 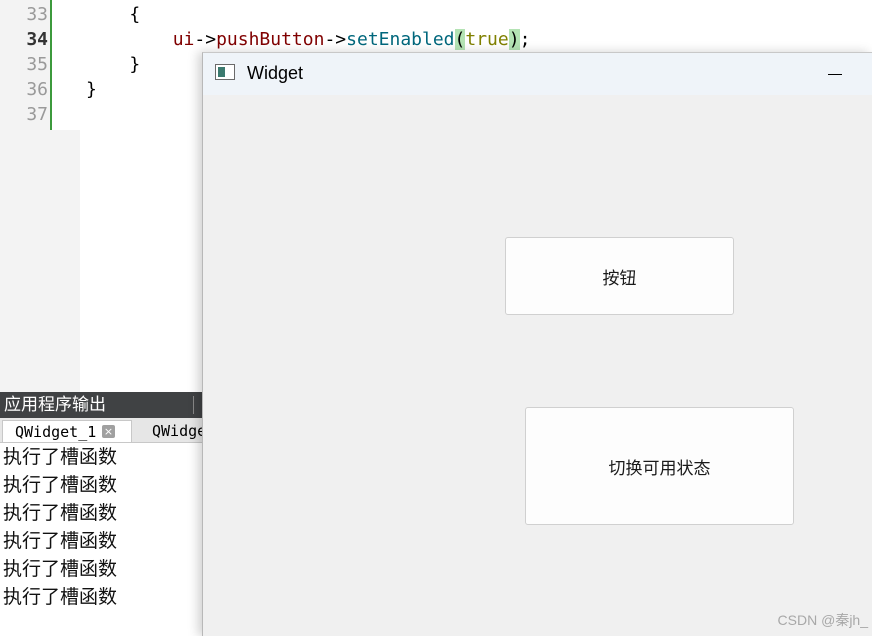 I want to click on output-tab-label: QWidget_1, so click(x=56, y=432).